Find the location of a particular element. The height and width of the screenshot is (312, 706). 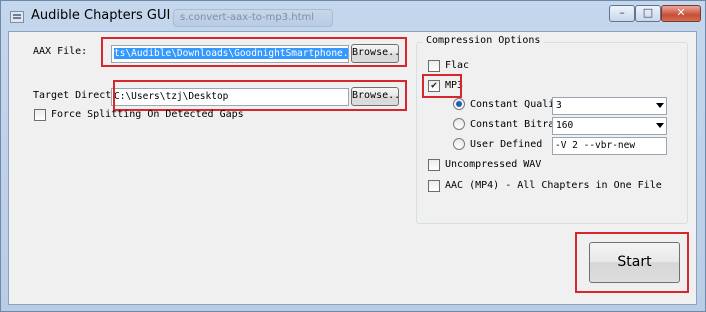

aac-checkbox is located at coordinates (434, 186).